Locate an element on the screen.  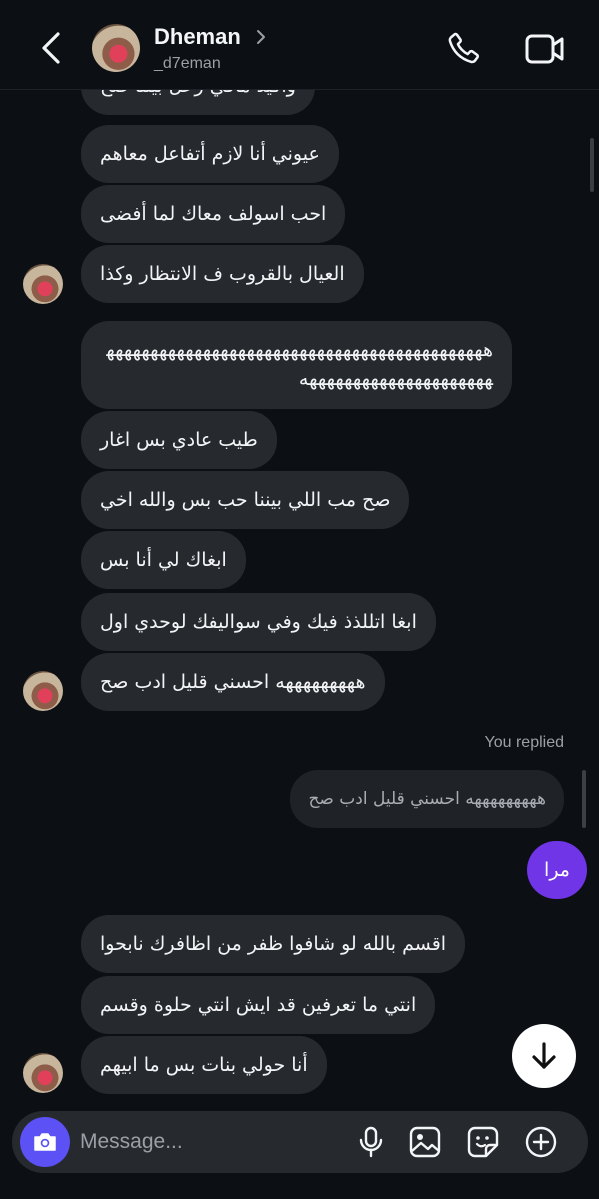
arrow-down-icon is located at coordinates (544, 1055).